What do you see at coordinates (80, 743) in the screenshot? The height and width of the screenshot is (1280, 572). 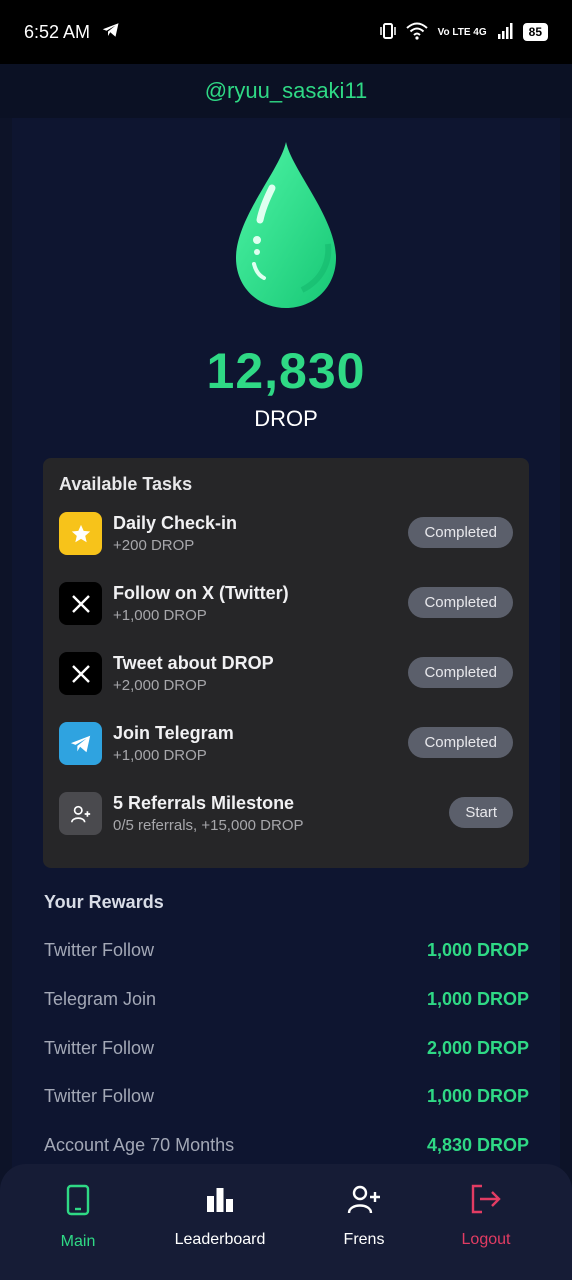 I see `telegram-icon` at bounding box center [80, 743].